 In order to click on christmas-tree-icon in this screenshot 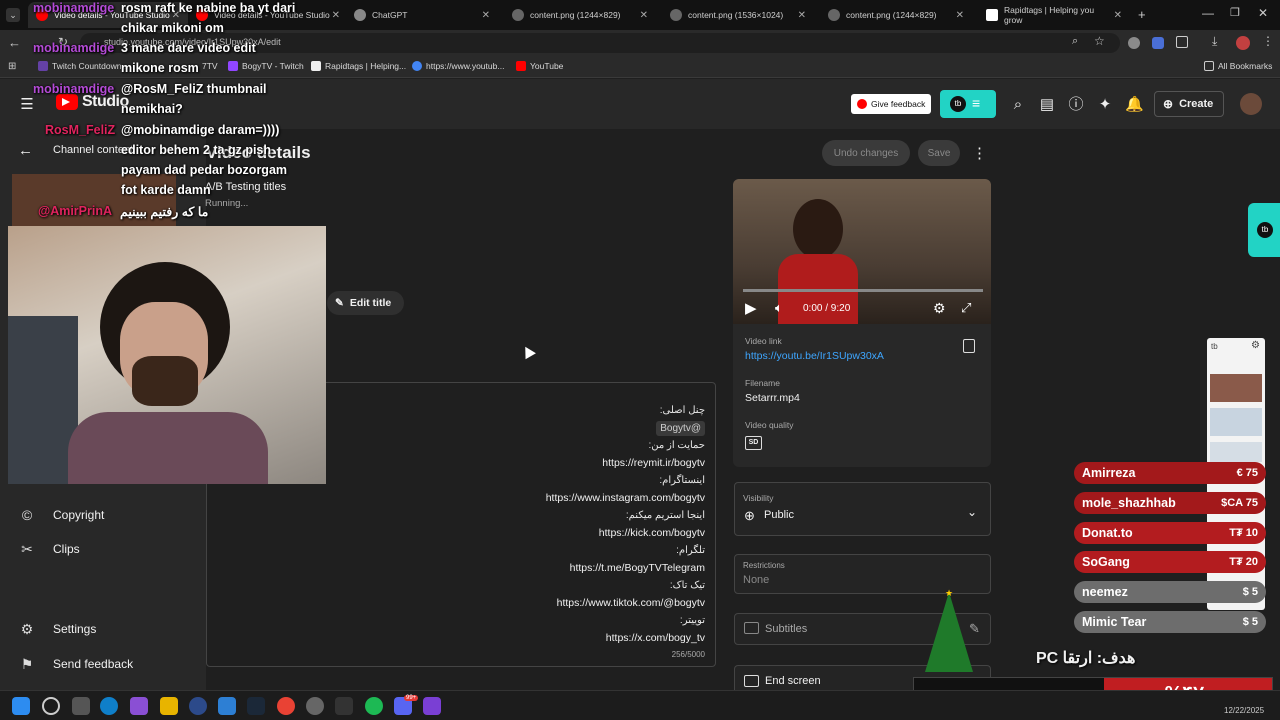, I will do `click(949, 632)`.